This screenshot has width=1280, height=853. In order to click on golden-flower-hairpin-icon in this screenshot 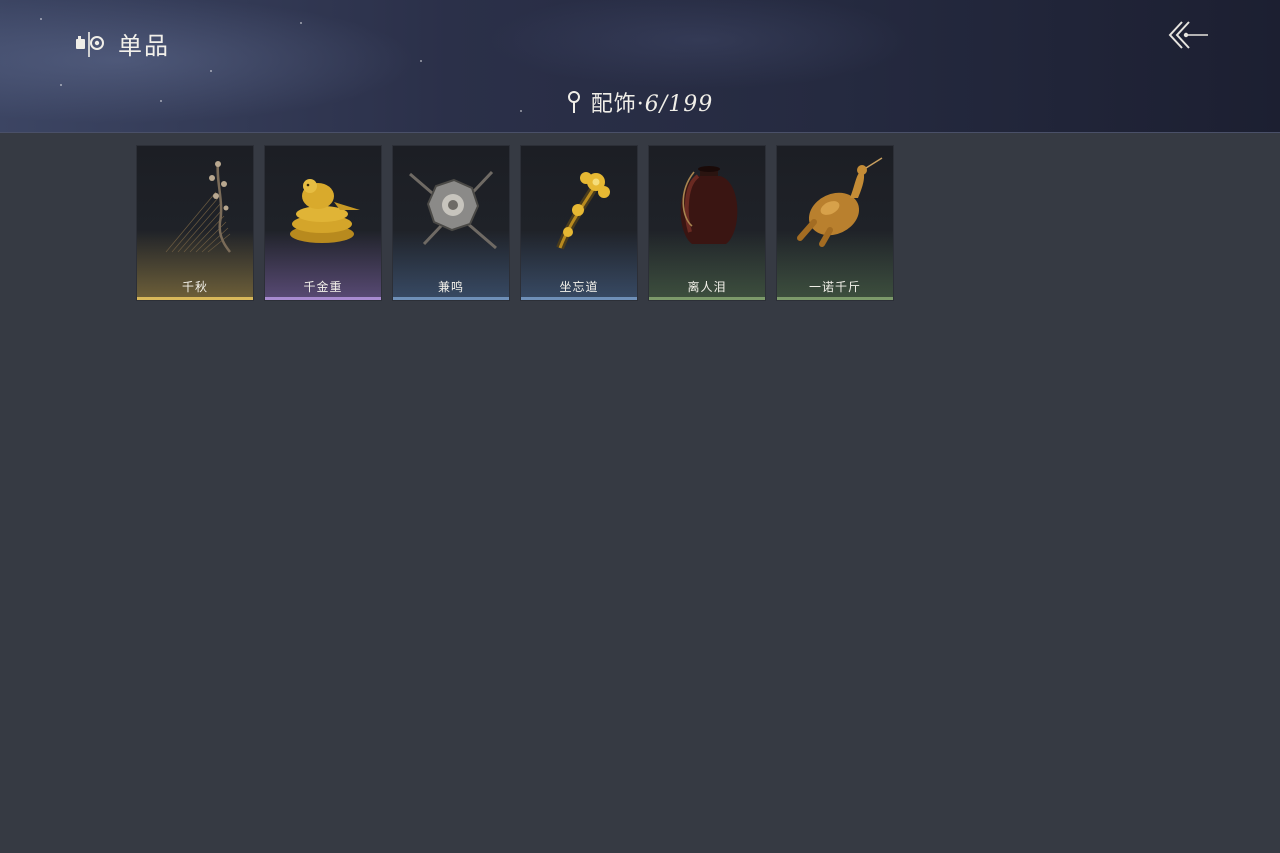, I will do `click(583, 211)`.